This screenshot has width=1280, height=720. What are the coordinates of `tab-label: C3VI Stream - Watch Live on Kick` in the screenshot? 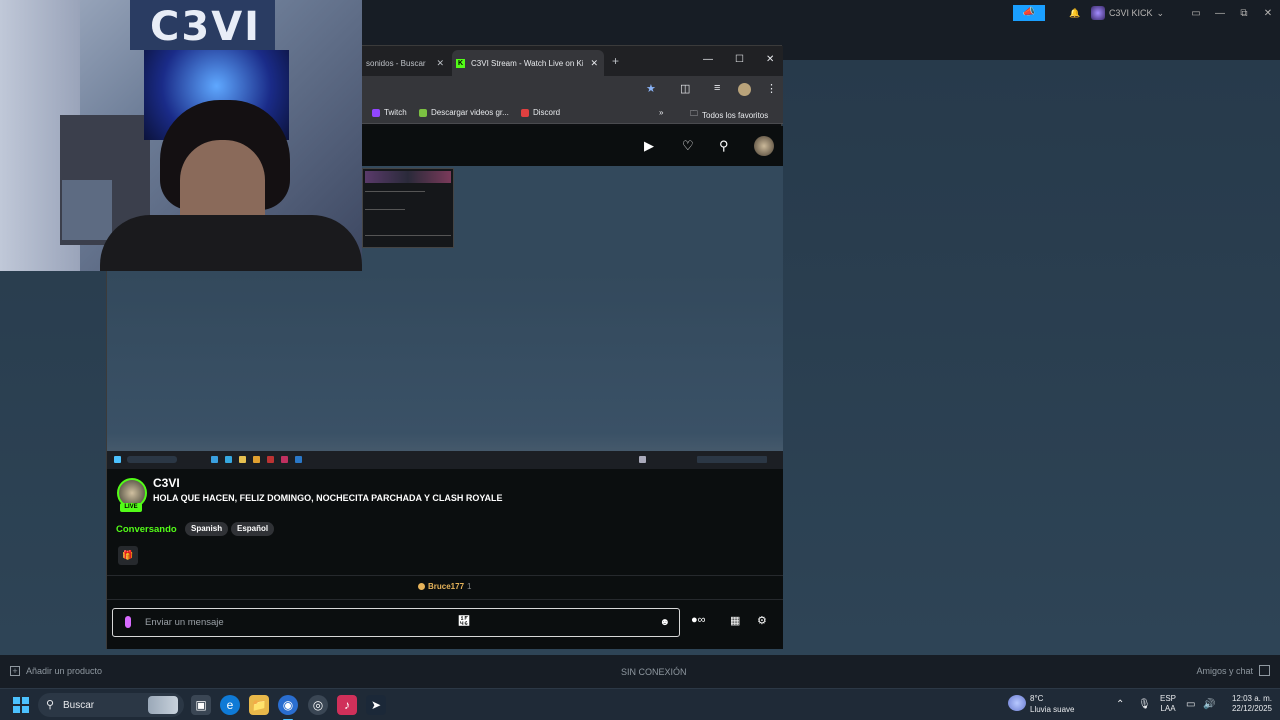 It's located at (527, 63).